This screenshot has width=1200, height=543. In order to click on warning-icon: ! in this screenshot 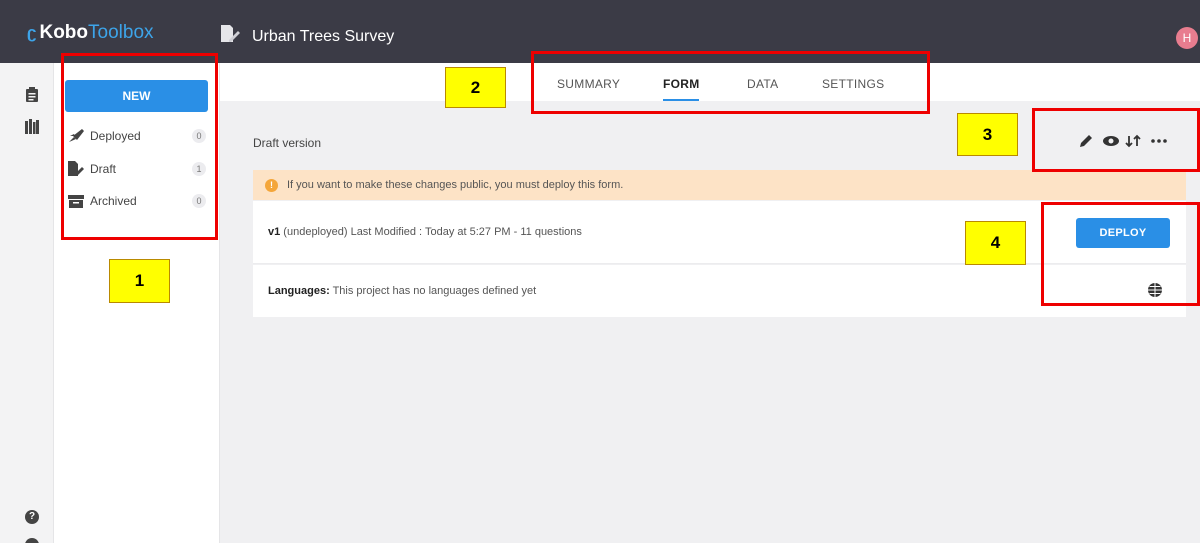, I will do `click(271, 185)`.